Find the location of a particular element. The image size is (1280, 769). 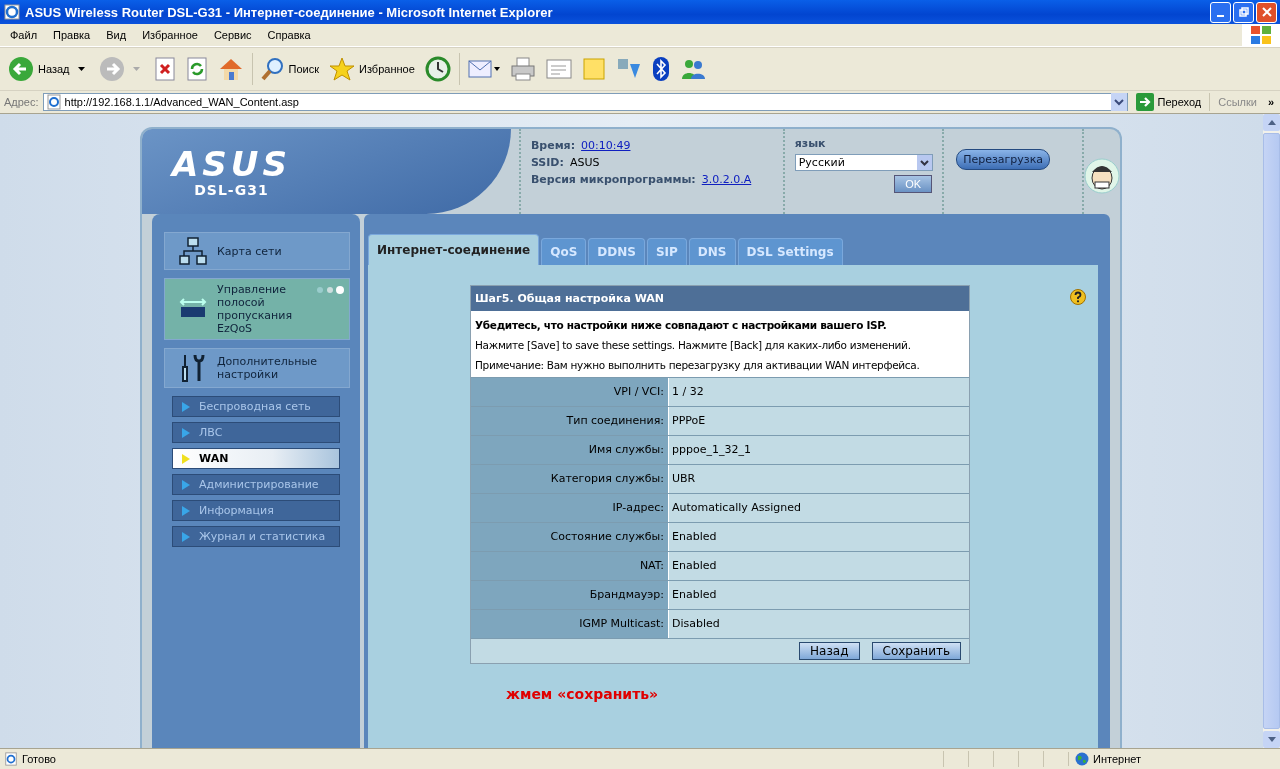

scroll-down-icon is located at coordinates (1271, 739).